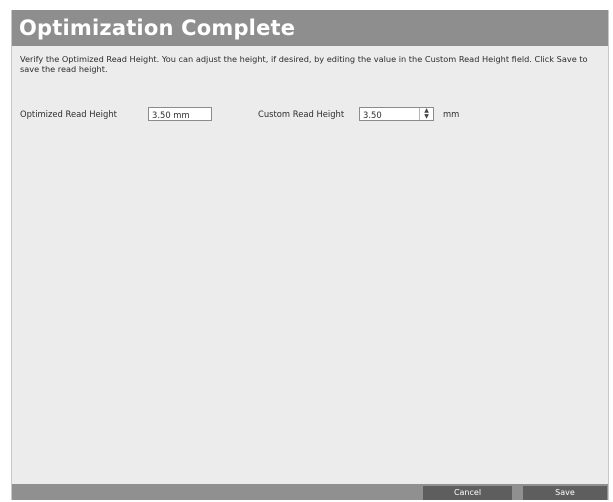 This screenshot has height=502, width=613. I want to click on dialog-footer: Cancel Save, so click(310, 492).